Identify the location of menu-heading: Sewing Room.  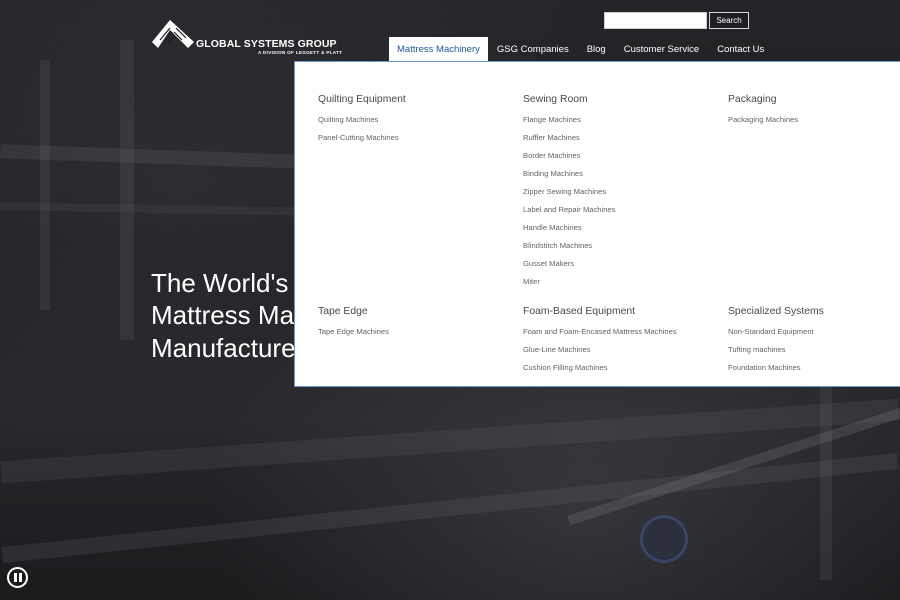
(618, 99).